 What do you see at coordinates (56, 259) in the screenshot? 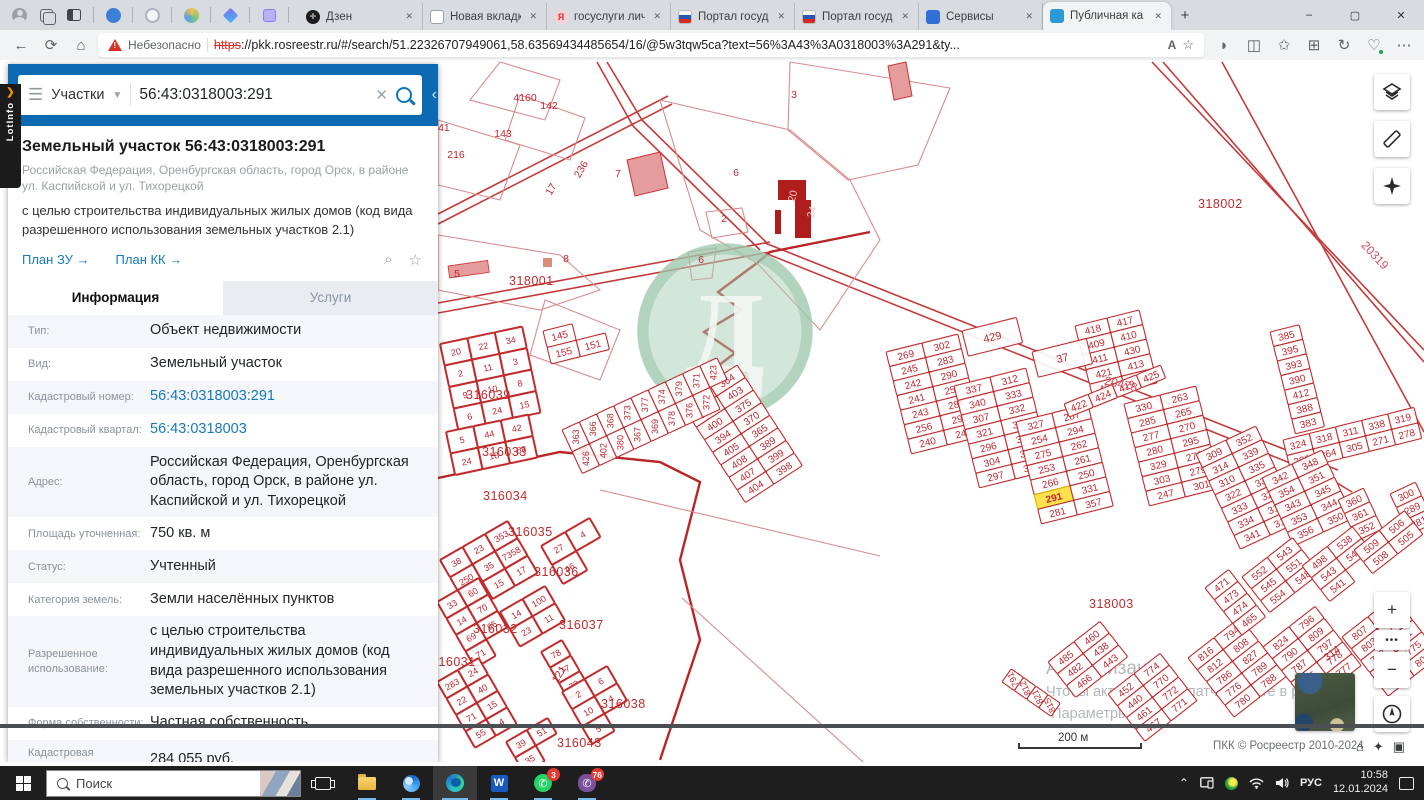
I see `plan-zu-link: План ЗУ →` at bounding box center [56, 259].